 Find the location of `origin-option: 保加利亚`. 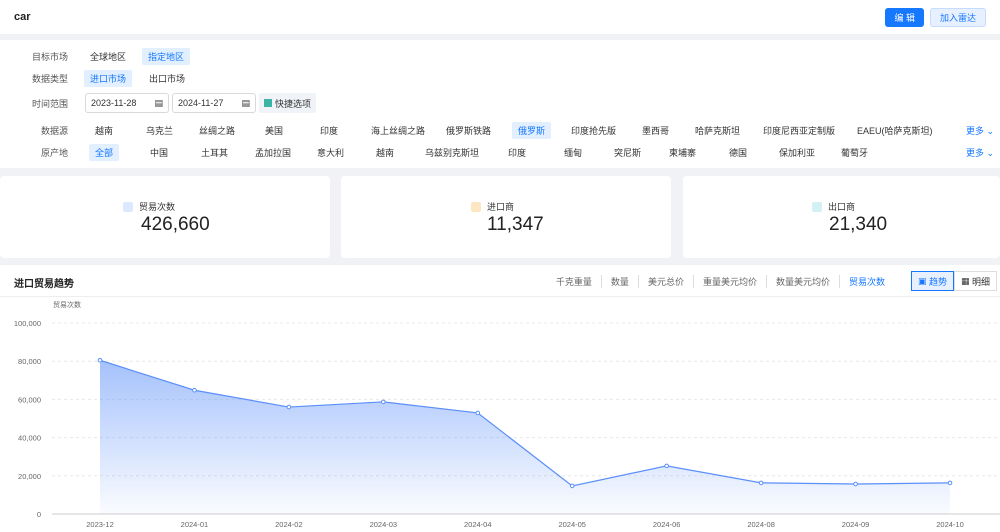

origin-option: 保加利亚 is located at coordinates (797, 152).